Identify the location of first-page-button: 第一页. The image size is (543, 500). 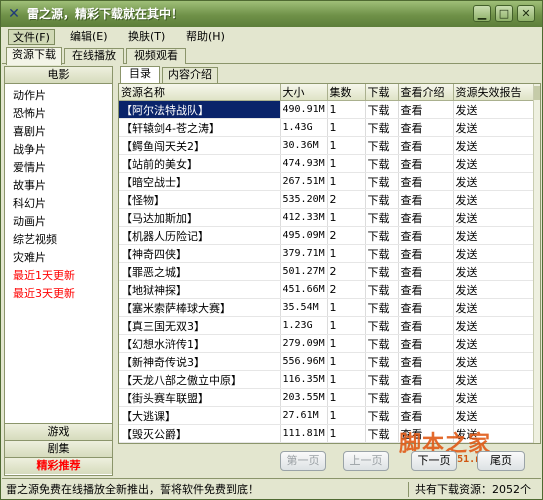
(303, 461).